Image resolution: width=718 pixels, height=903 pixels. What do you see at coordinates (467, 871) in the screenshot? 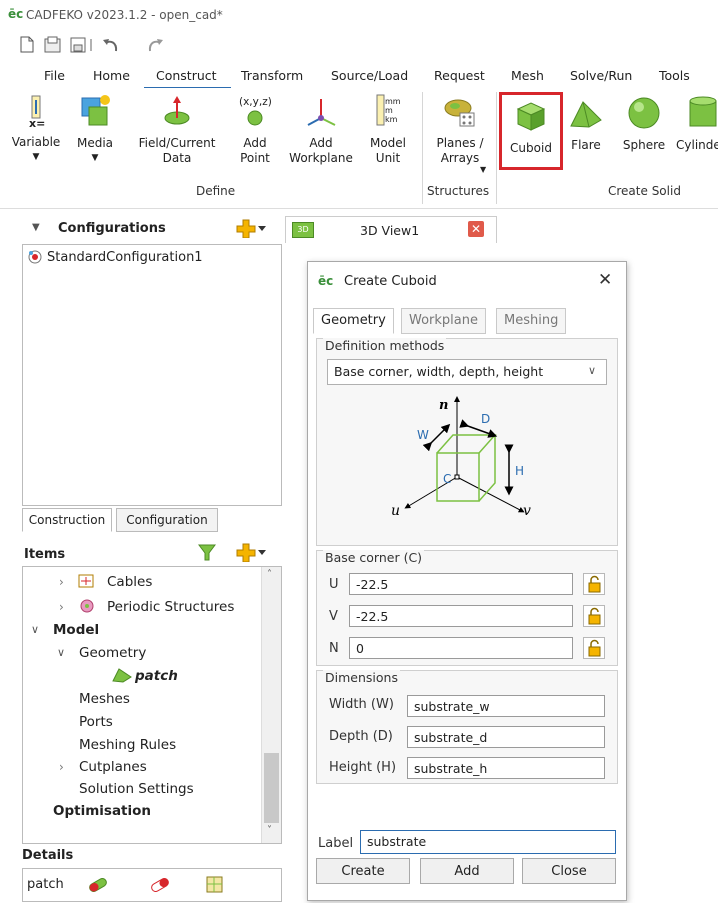
I see `add-button: Add` at bounding box center [467, 871].